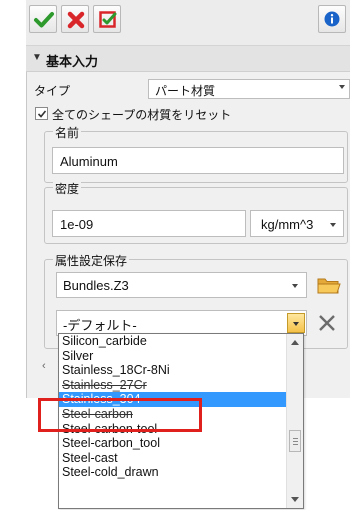 This screenshot has width=350, height=510. I want to click on collapse-triangle-icon: ▼, so click(37, 57).